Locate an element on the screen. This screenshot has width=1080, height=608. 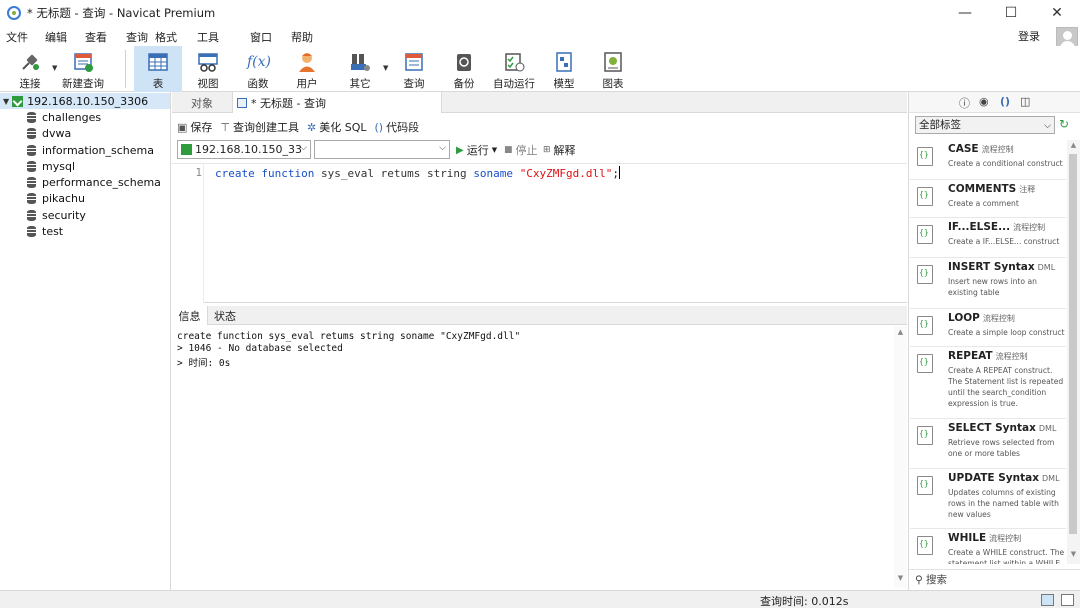
database-item: security is located at coordinates (56, 215).